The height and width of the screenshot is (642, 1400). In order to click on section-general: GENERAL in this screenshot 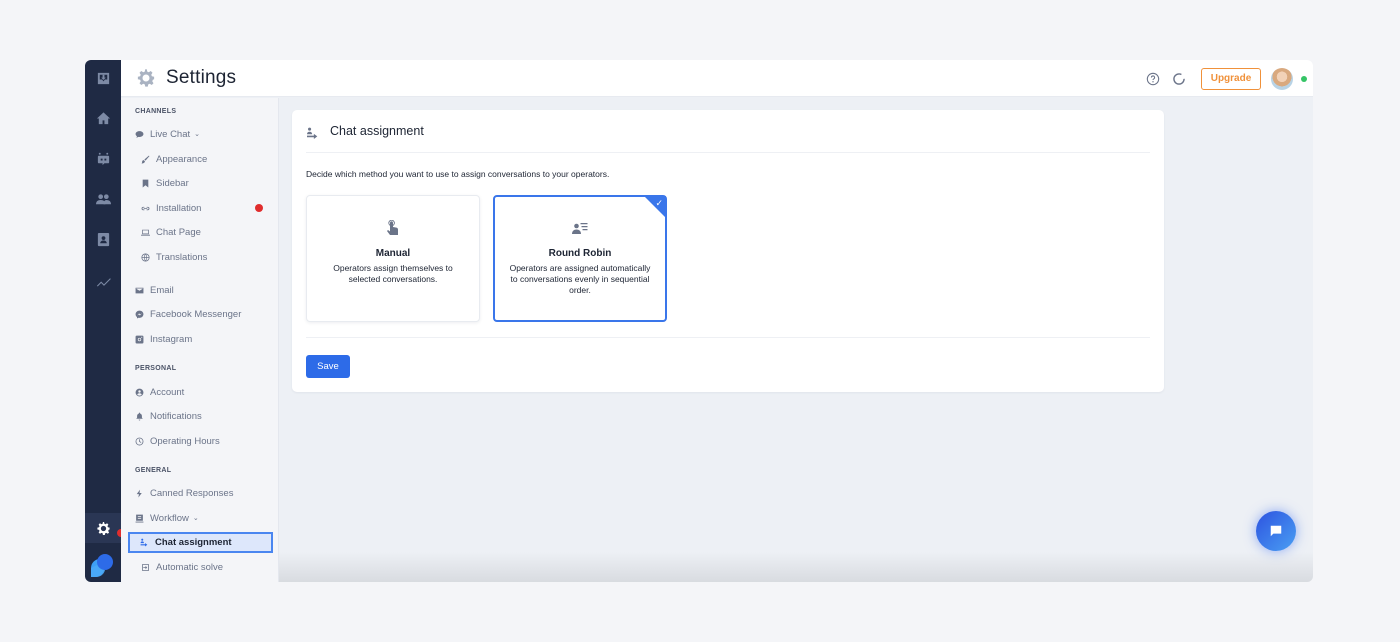, I will do `click(153, 470)`.